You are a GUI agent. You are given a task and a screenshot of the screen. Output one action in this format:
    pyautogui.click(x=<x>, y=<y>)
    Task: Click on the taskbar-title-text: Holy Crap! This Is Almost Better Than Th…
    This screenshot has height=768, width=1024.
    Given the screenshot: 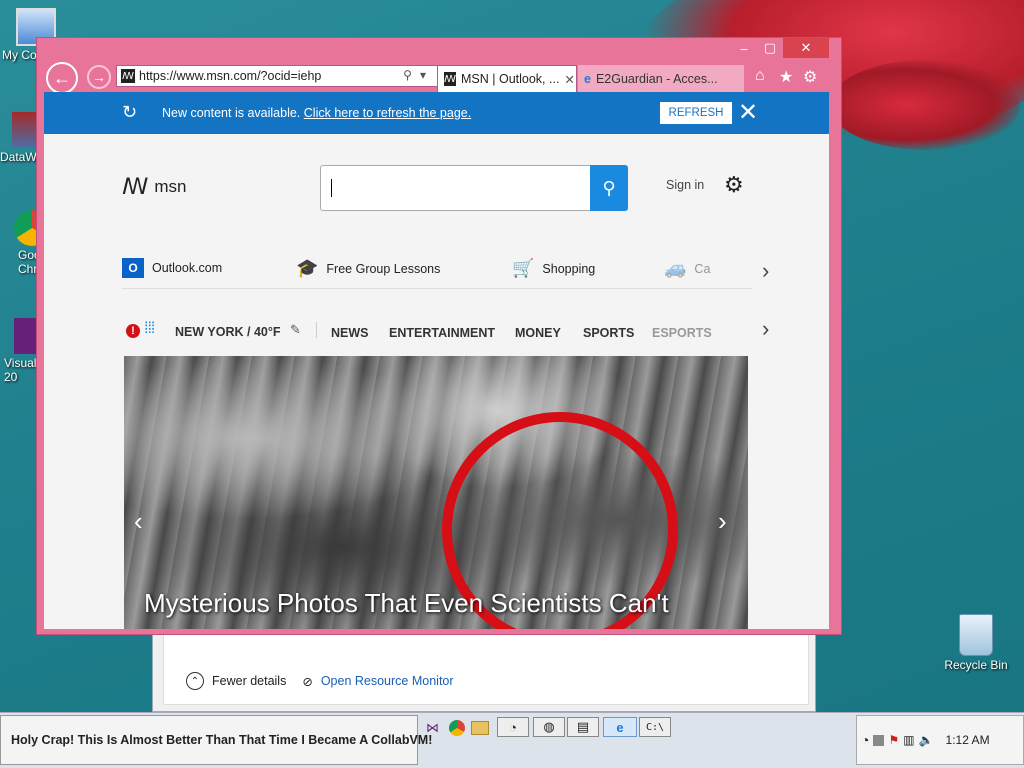 What is the action you would take?
    pyautogui.click(x=222, y=740)
    